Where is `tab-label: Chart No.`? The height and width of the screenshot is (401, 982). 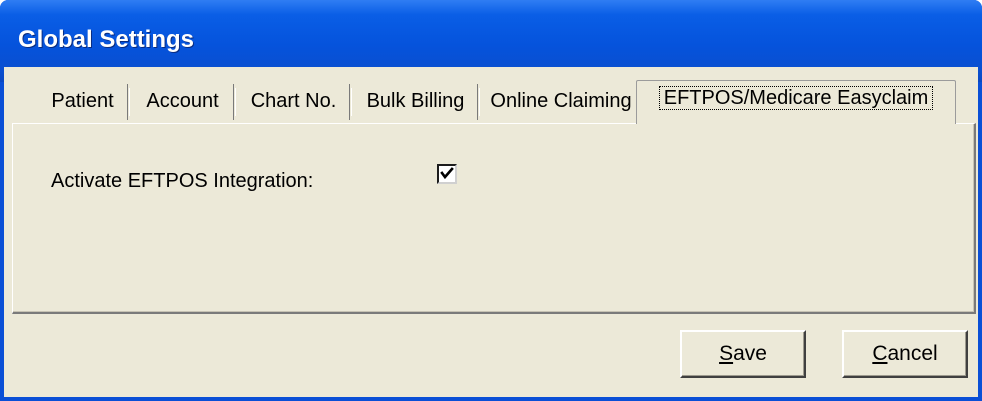
tab-label: Chart No. is located at coordinates (293, 101).